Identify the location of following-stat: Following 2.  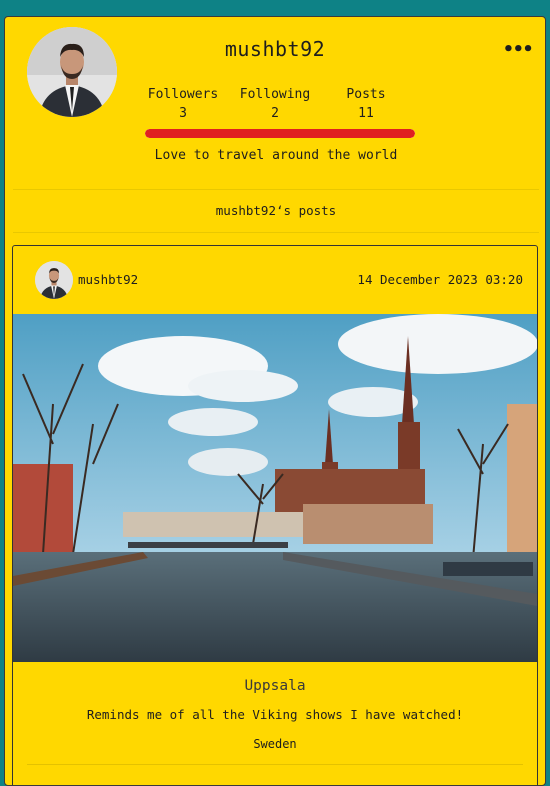
(275, 104).